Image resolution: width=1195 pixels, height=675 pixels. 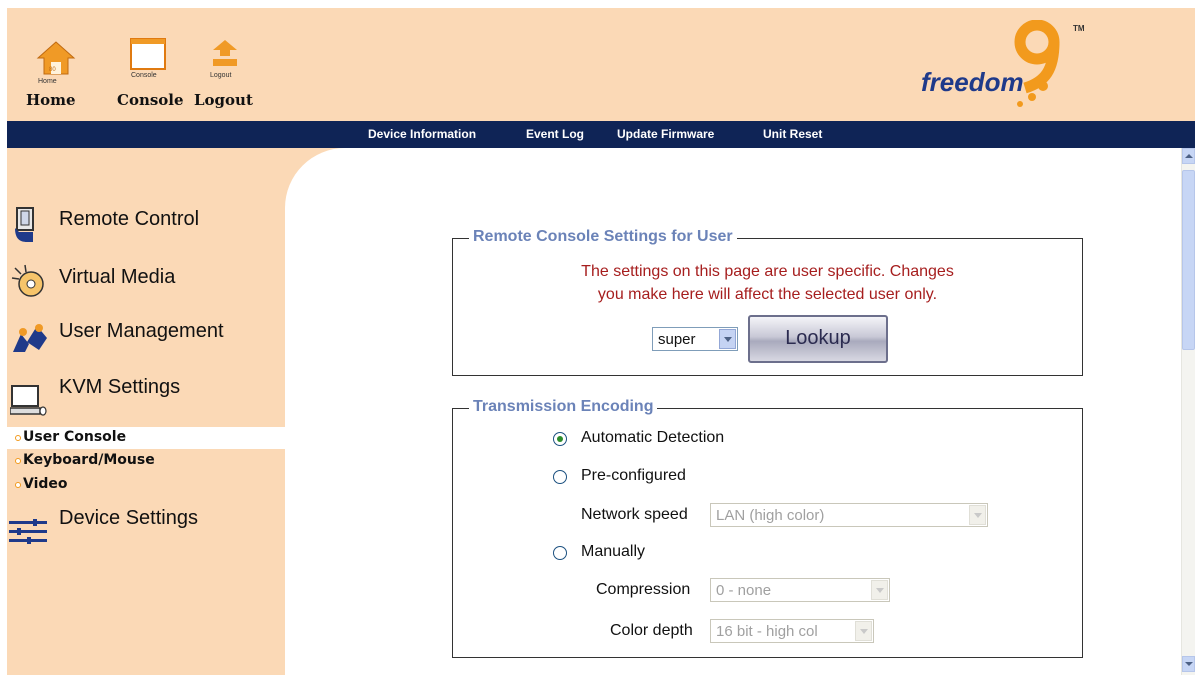 I want to click on console-window-icon, so click(x=148, y=54).